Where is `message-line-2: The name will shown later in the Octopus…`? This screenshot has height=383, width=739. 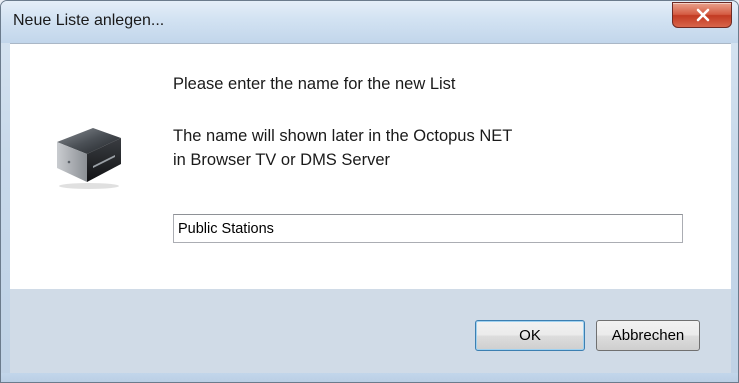
message-line-2: The name will shown later in the Octopus… is located at coordinates (343, 136).